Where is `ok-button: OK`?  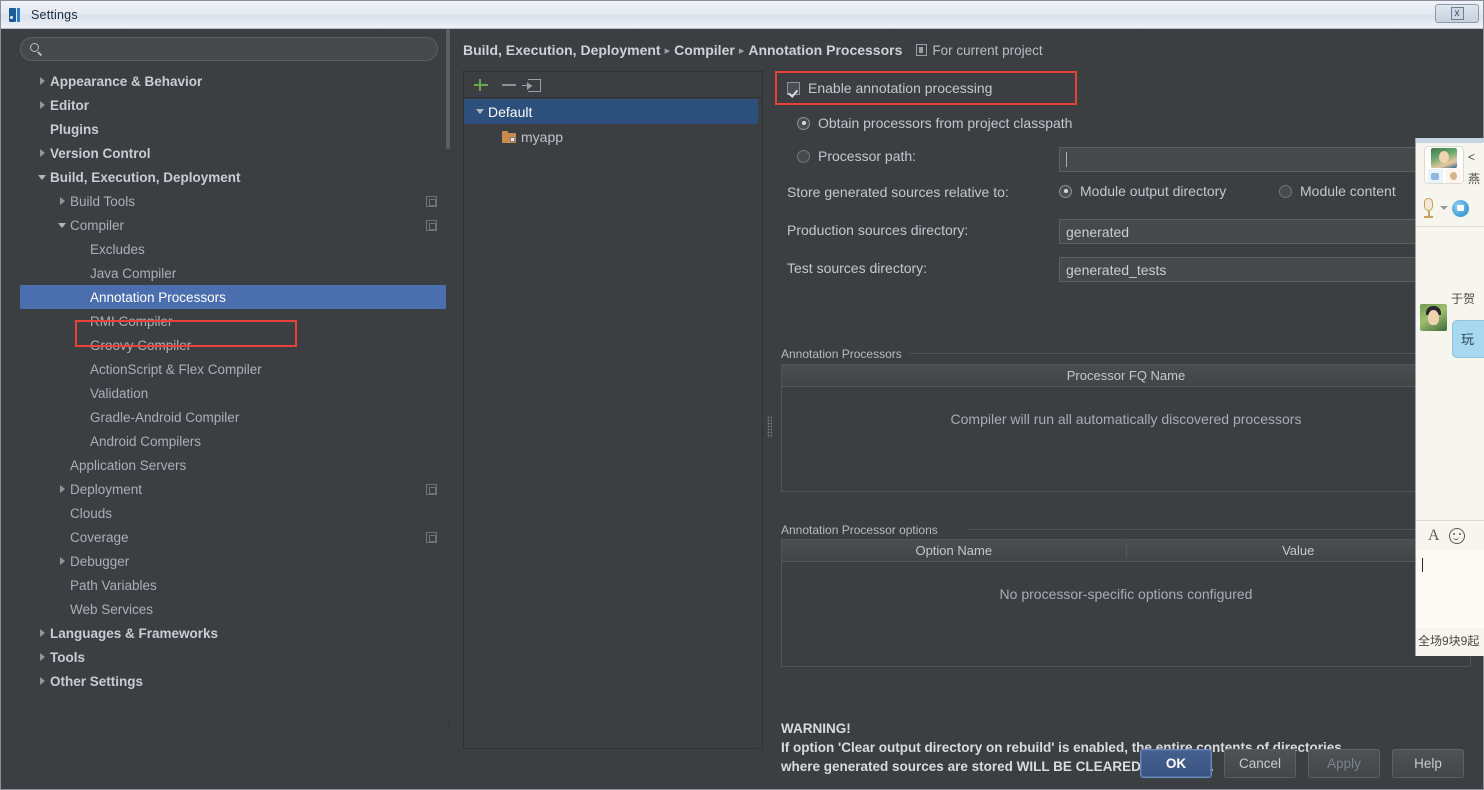 ok-button: OK is located at coordinates (1175, 763).